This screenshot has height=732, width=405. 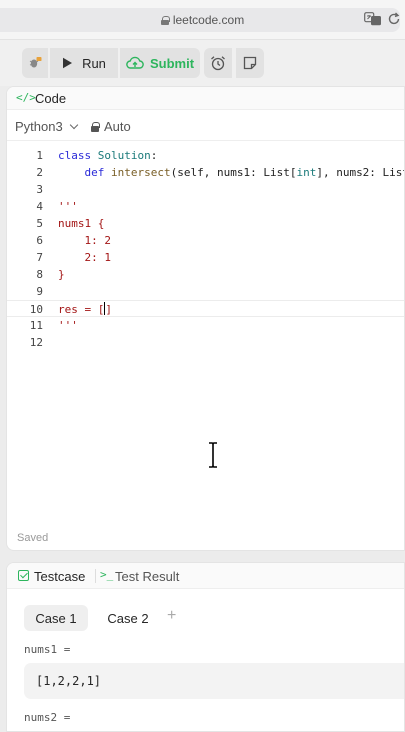 I want to click on timer-button, so click(x=218, y=63).